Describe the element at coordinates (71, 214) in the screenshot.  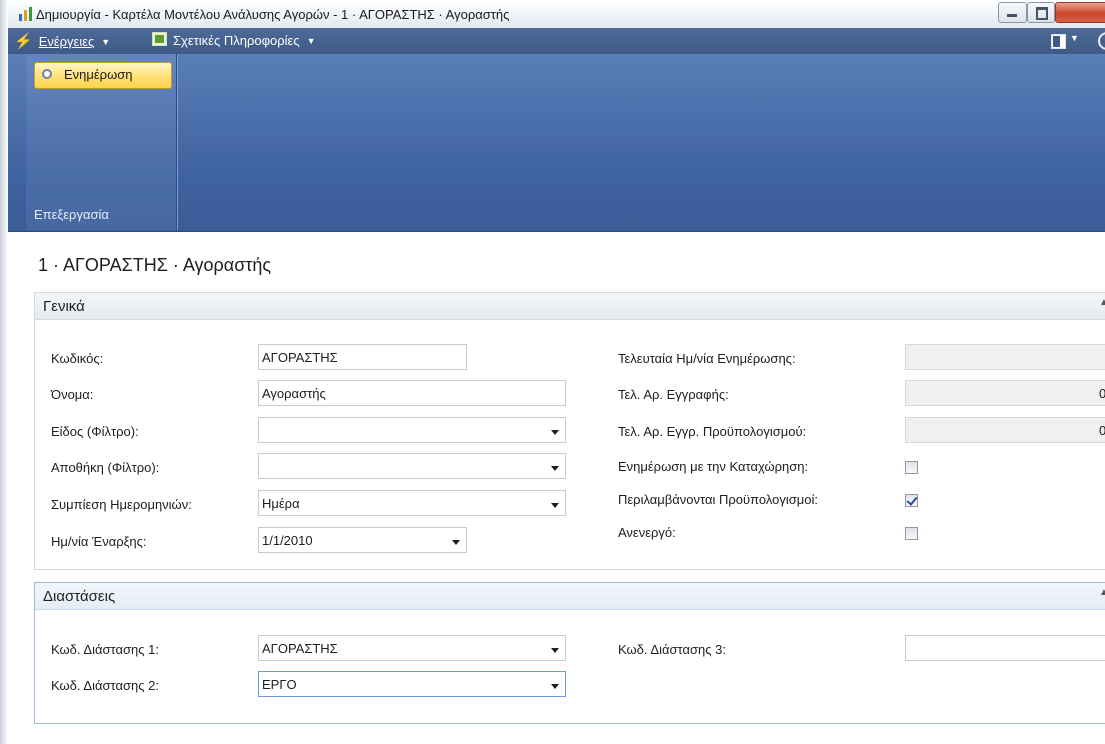
I see `ribbon-group-label: Επεξεργασία` at that location.